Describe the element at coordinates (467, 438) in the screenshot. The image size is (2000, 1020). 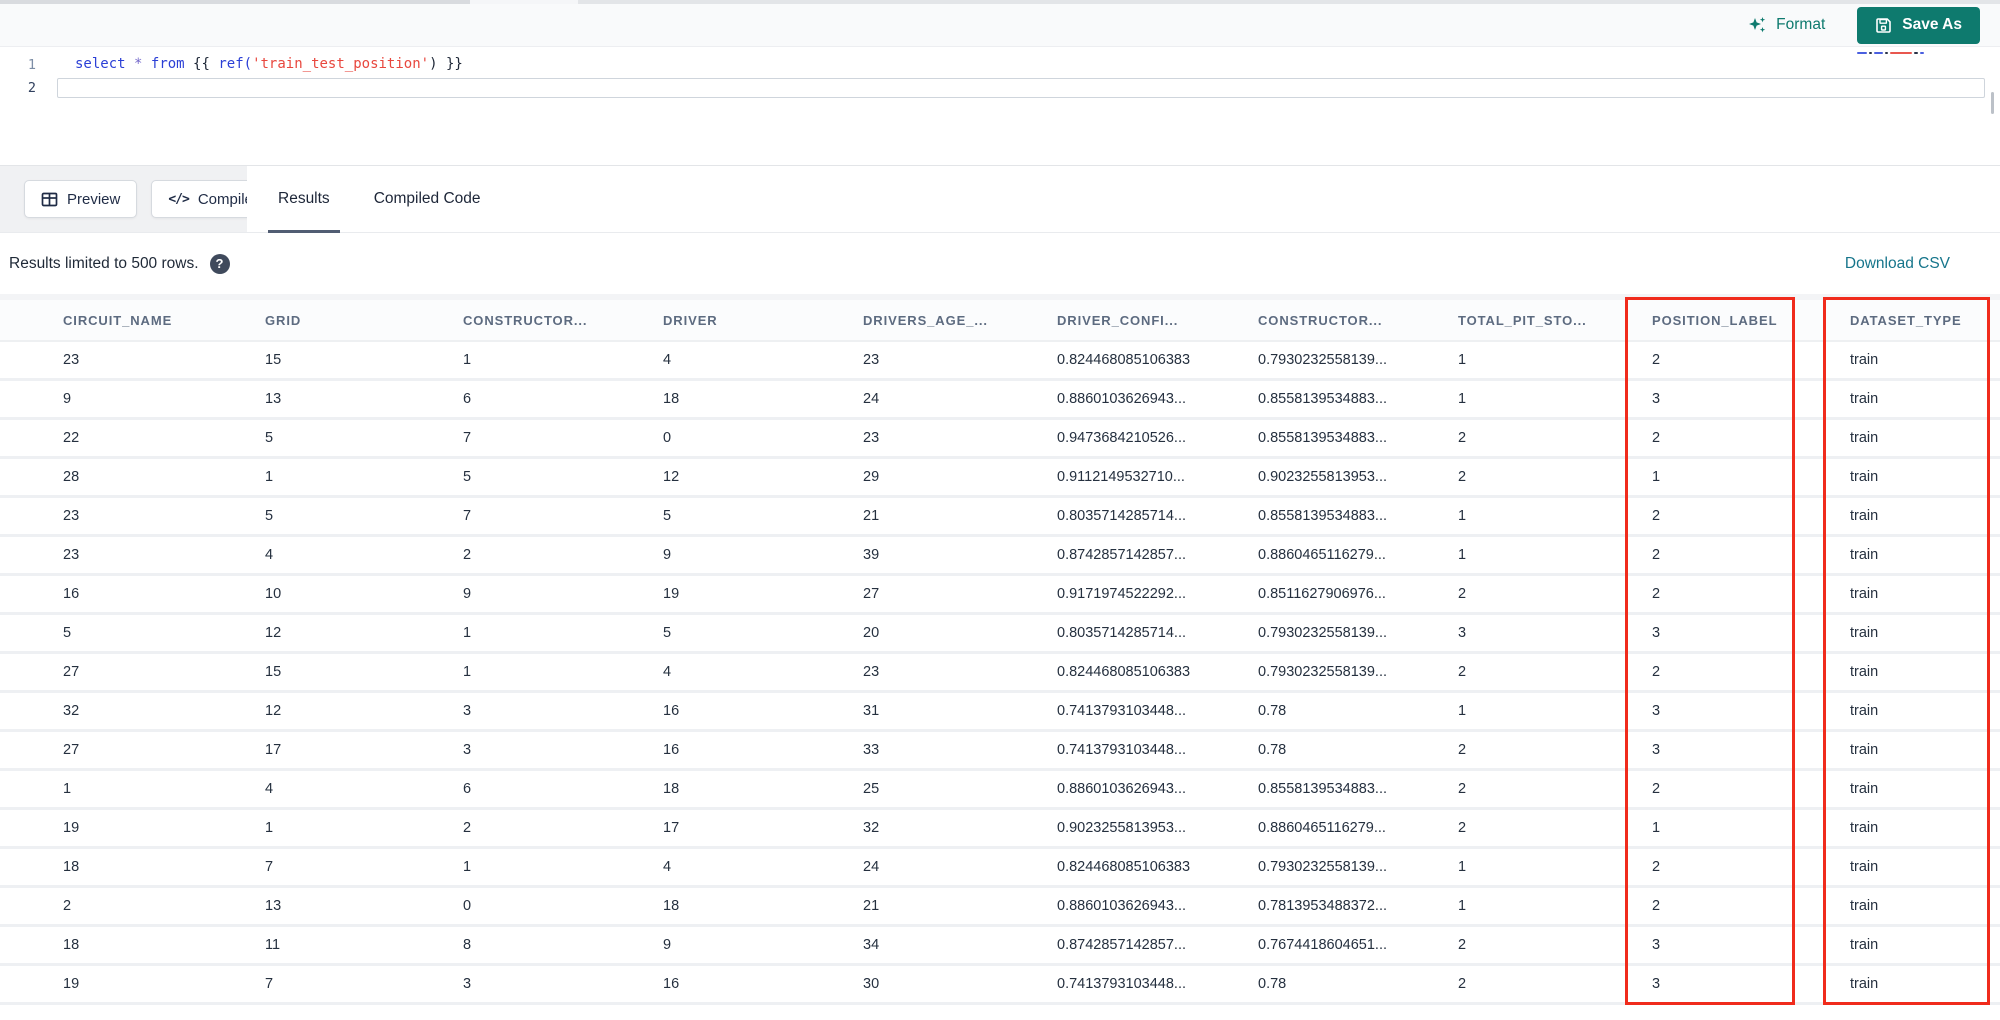
I see `table-cell: 7` at that location.